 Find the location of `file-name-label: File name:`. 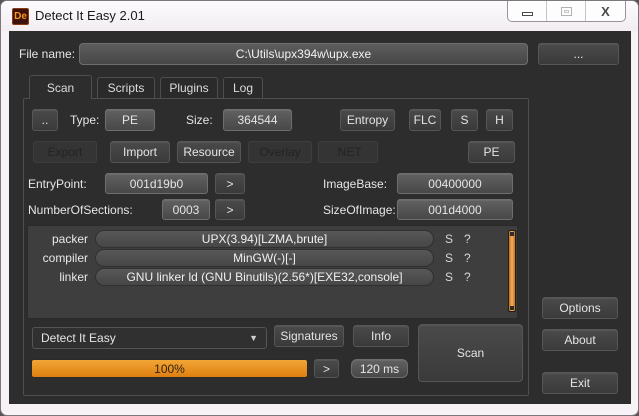

file-name-label: File name: is located at coordinates (47, 54).